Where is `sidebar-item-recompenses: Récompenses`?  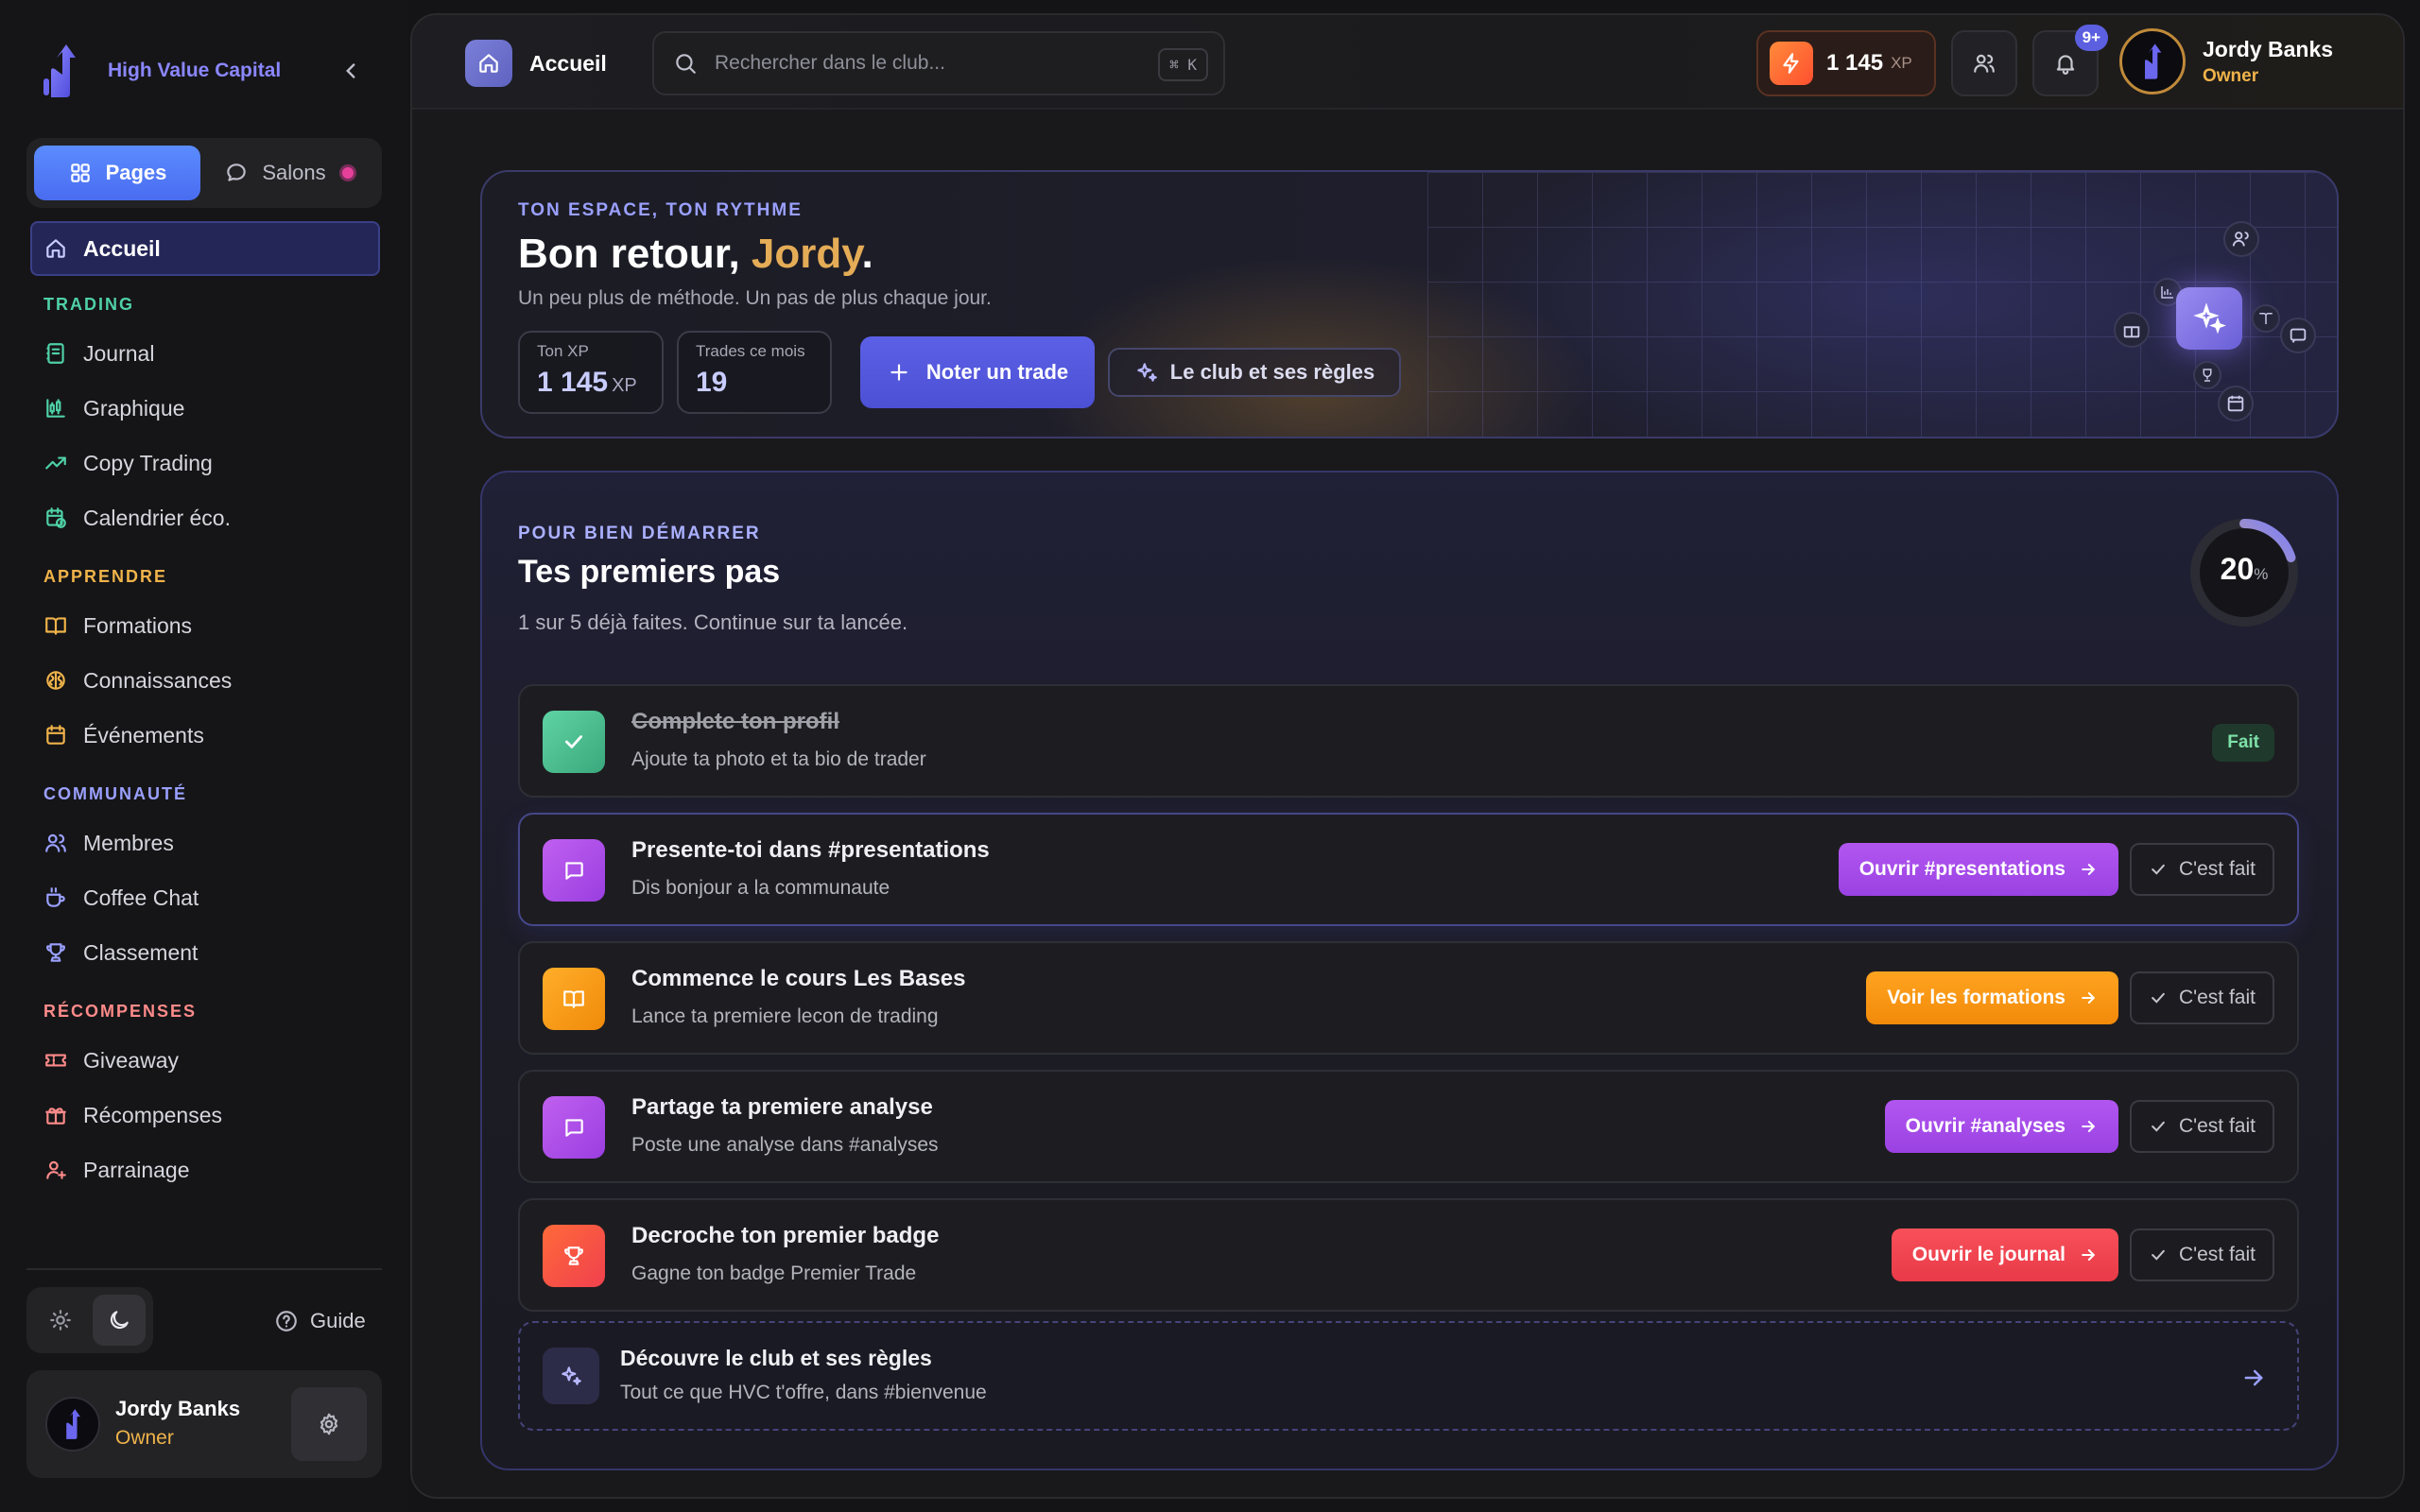
sidebar-item-recompenses: Récompenses is located at coordinates (132, 1115).